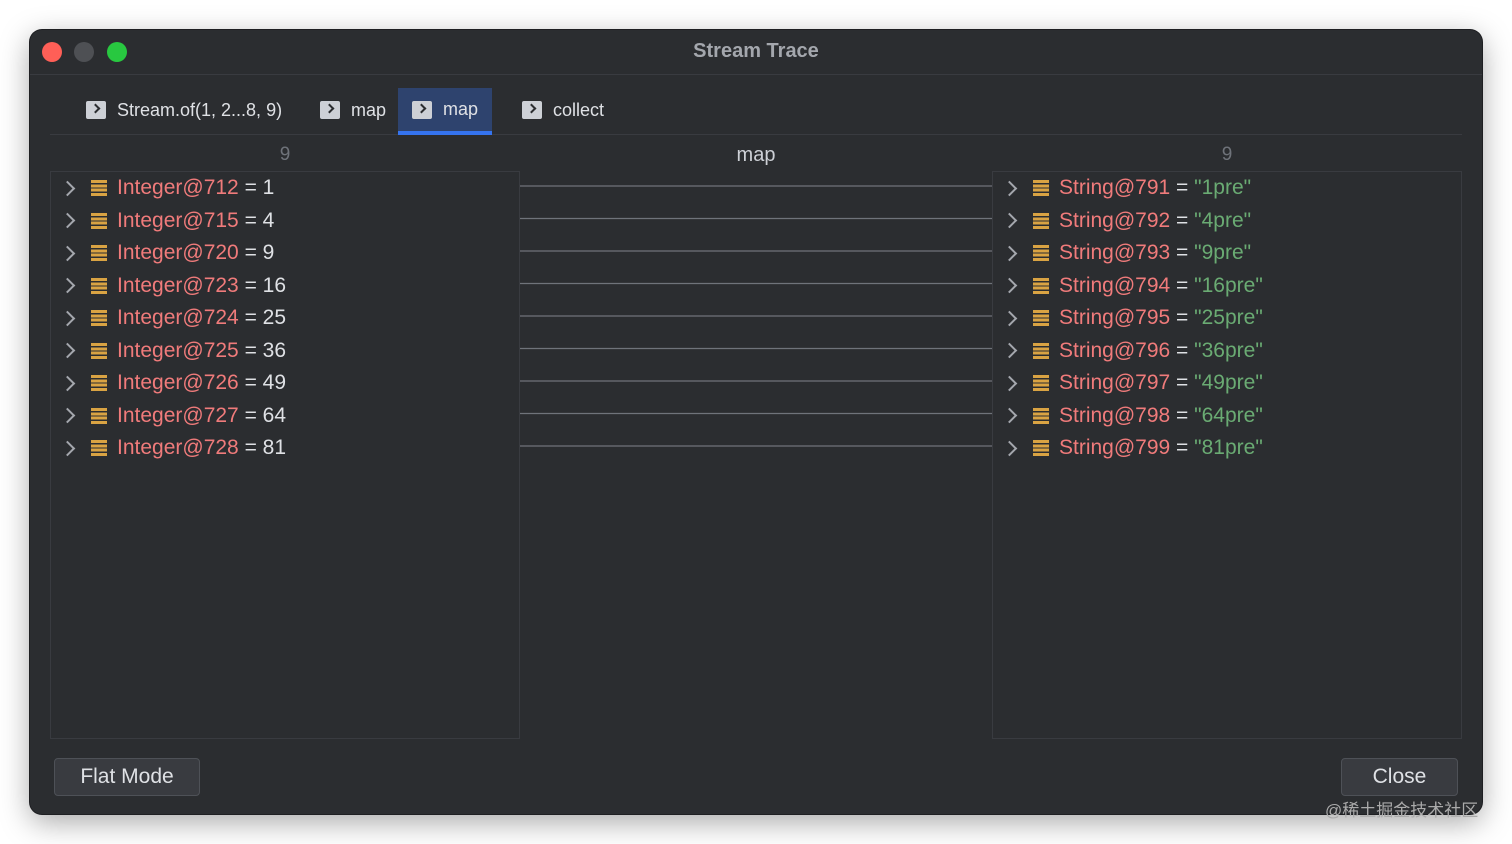 This screenshot has height=844, width=1512. I want to click on operation-label: map, so click(756, 155).